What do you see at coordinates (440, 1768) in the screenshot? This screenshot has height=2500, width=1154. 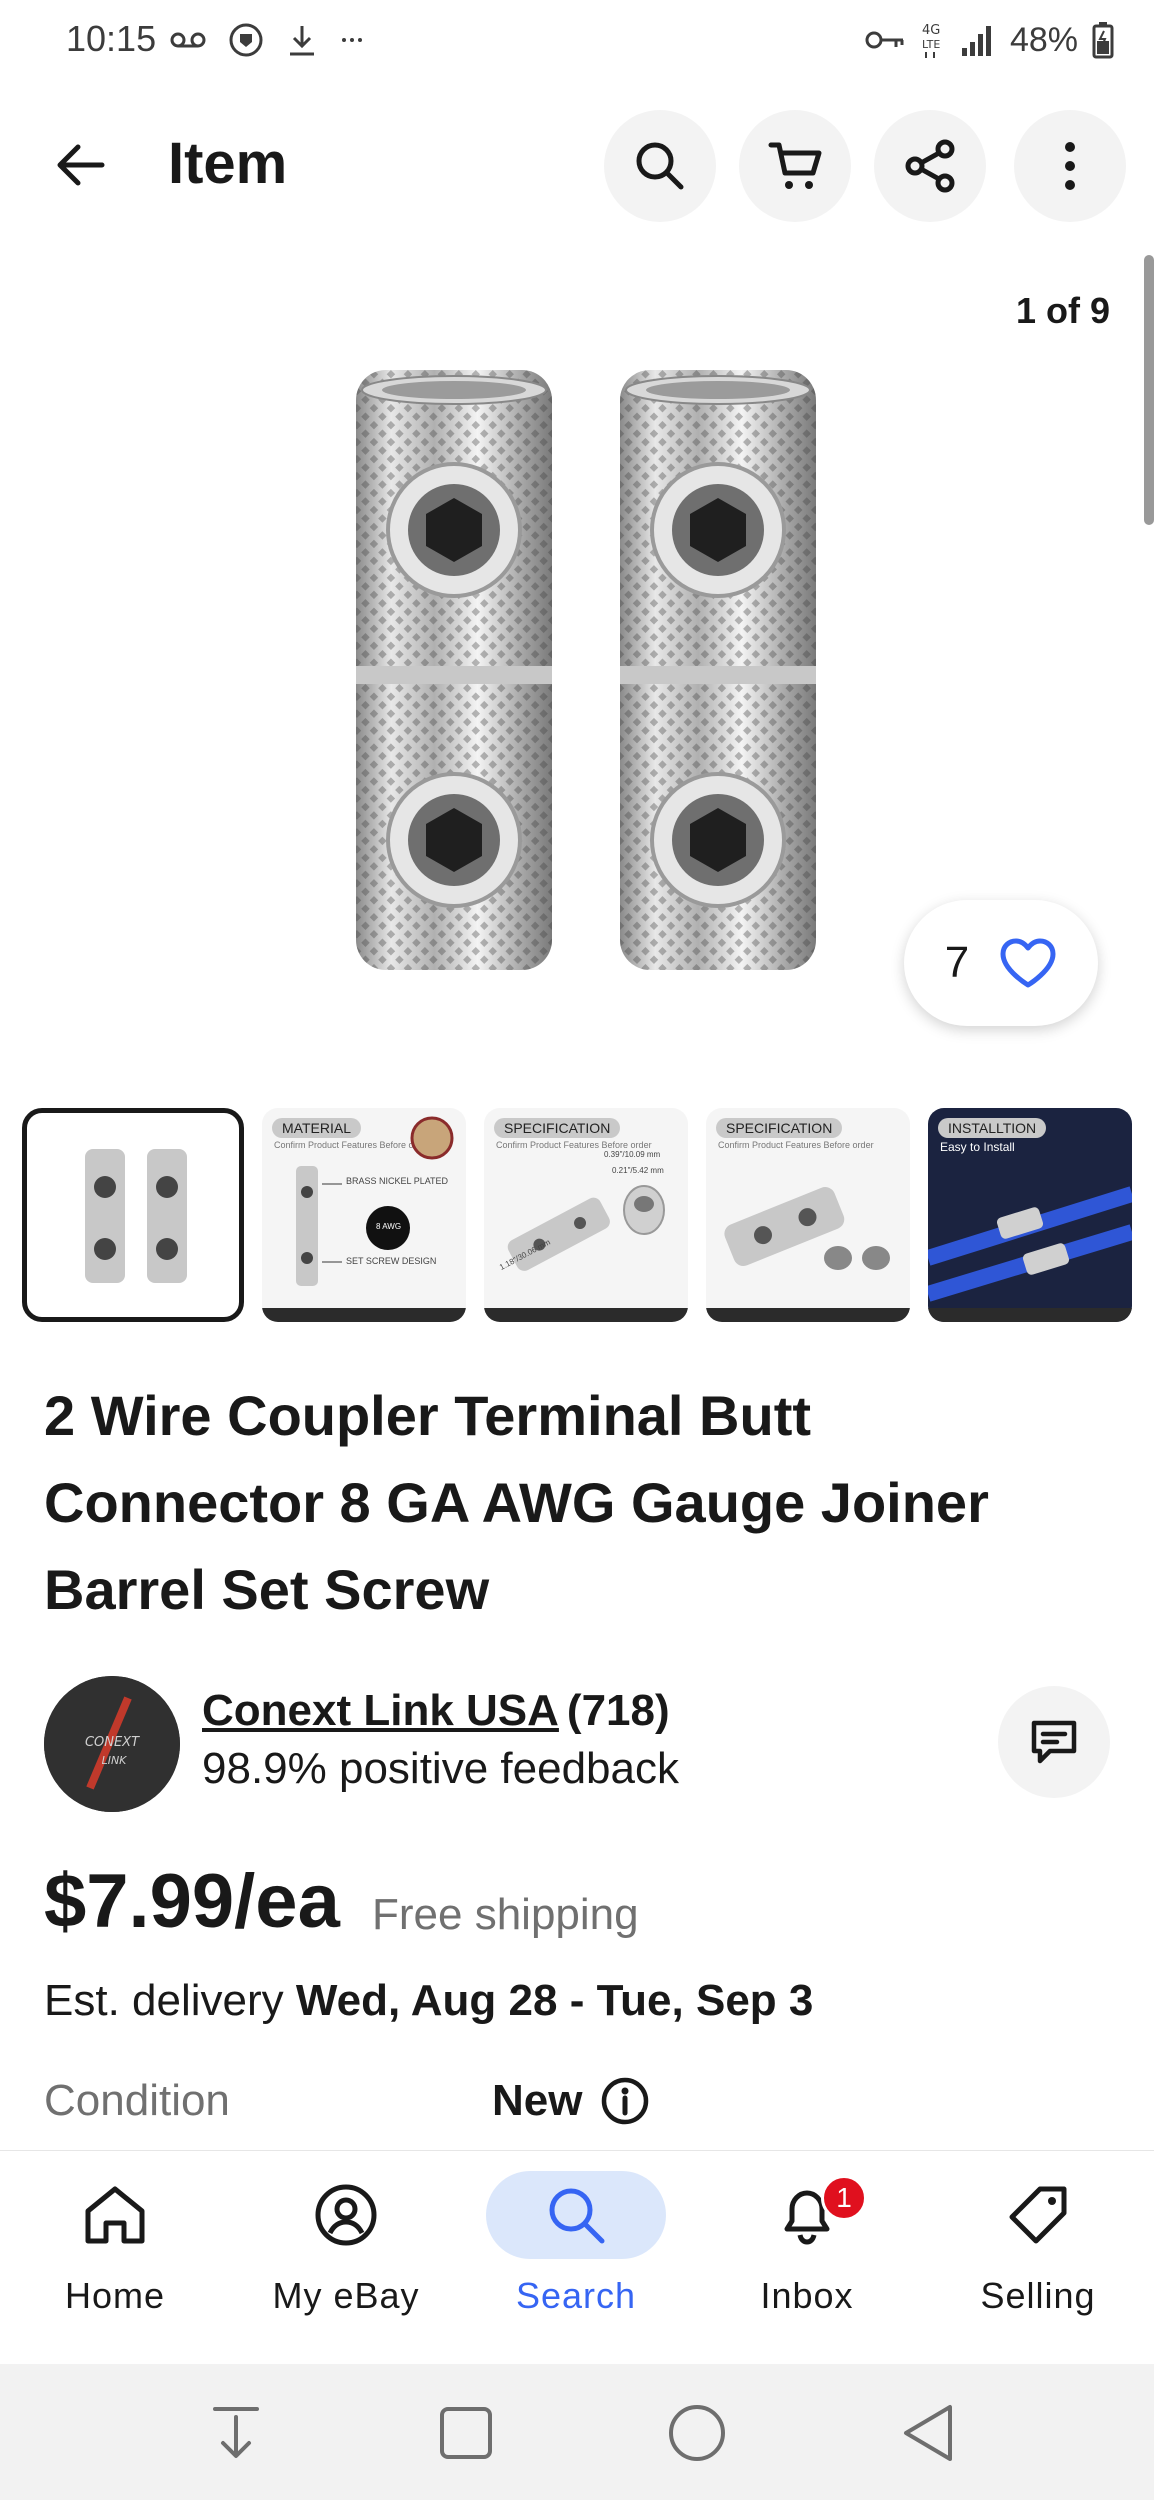 I see `seller-feedback-percent: 98.9% positive feedback` at bounding box center [440, 1768].